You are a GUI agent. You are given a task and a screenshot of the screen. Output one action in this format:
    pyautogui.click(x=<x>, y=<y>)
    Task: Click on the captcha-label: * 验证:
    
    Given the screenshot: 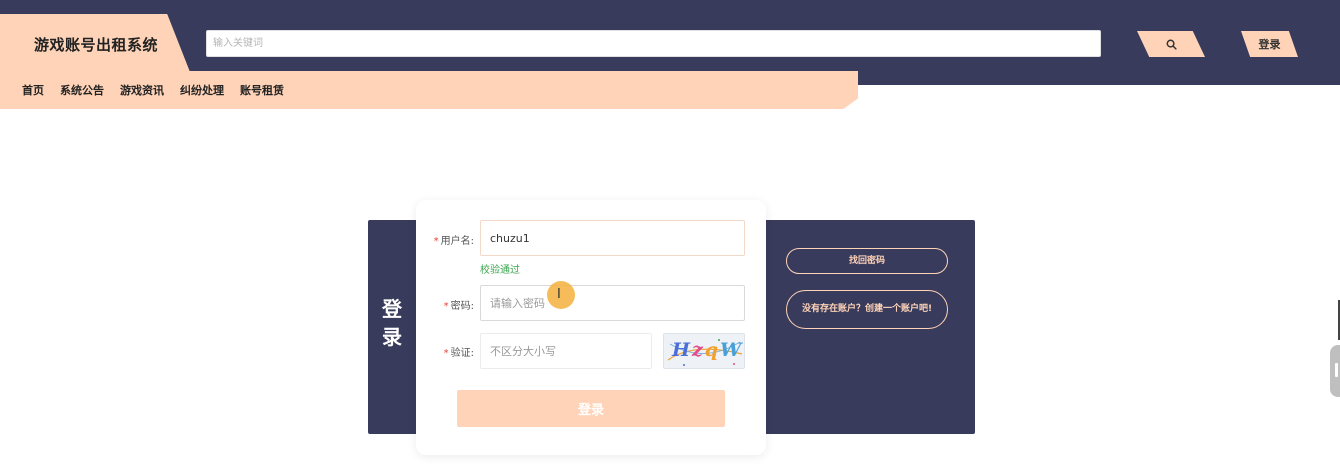 What is the action you would take?
    pyautogui.click(x=458, y=353)
    